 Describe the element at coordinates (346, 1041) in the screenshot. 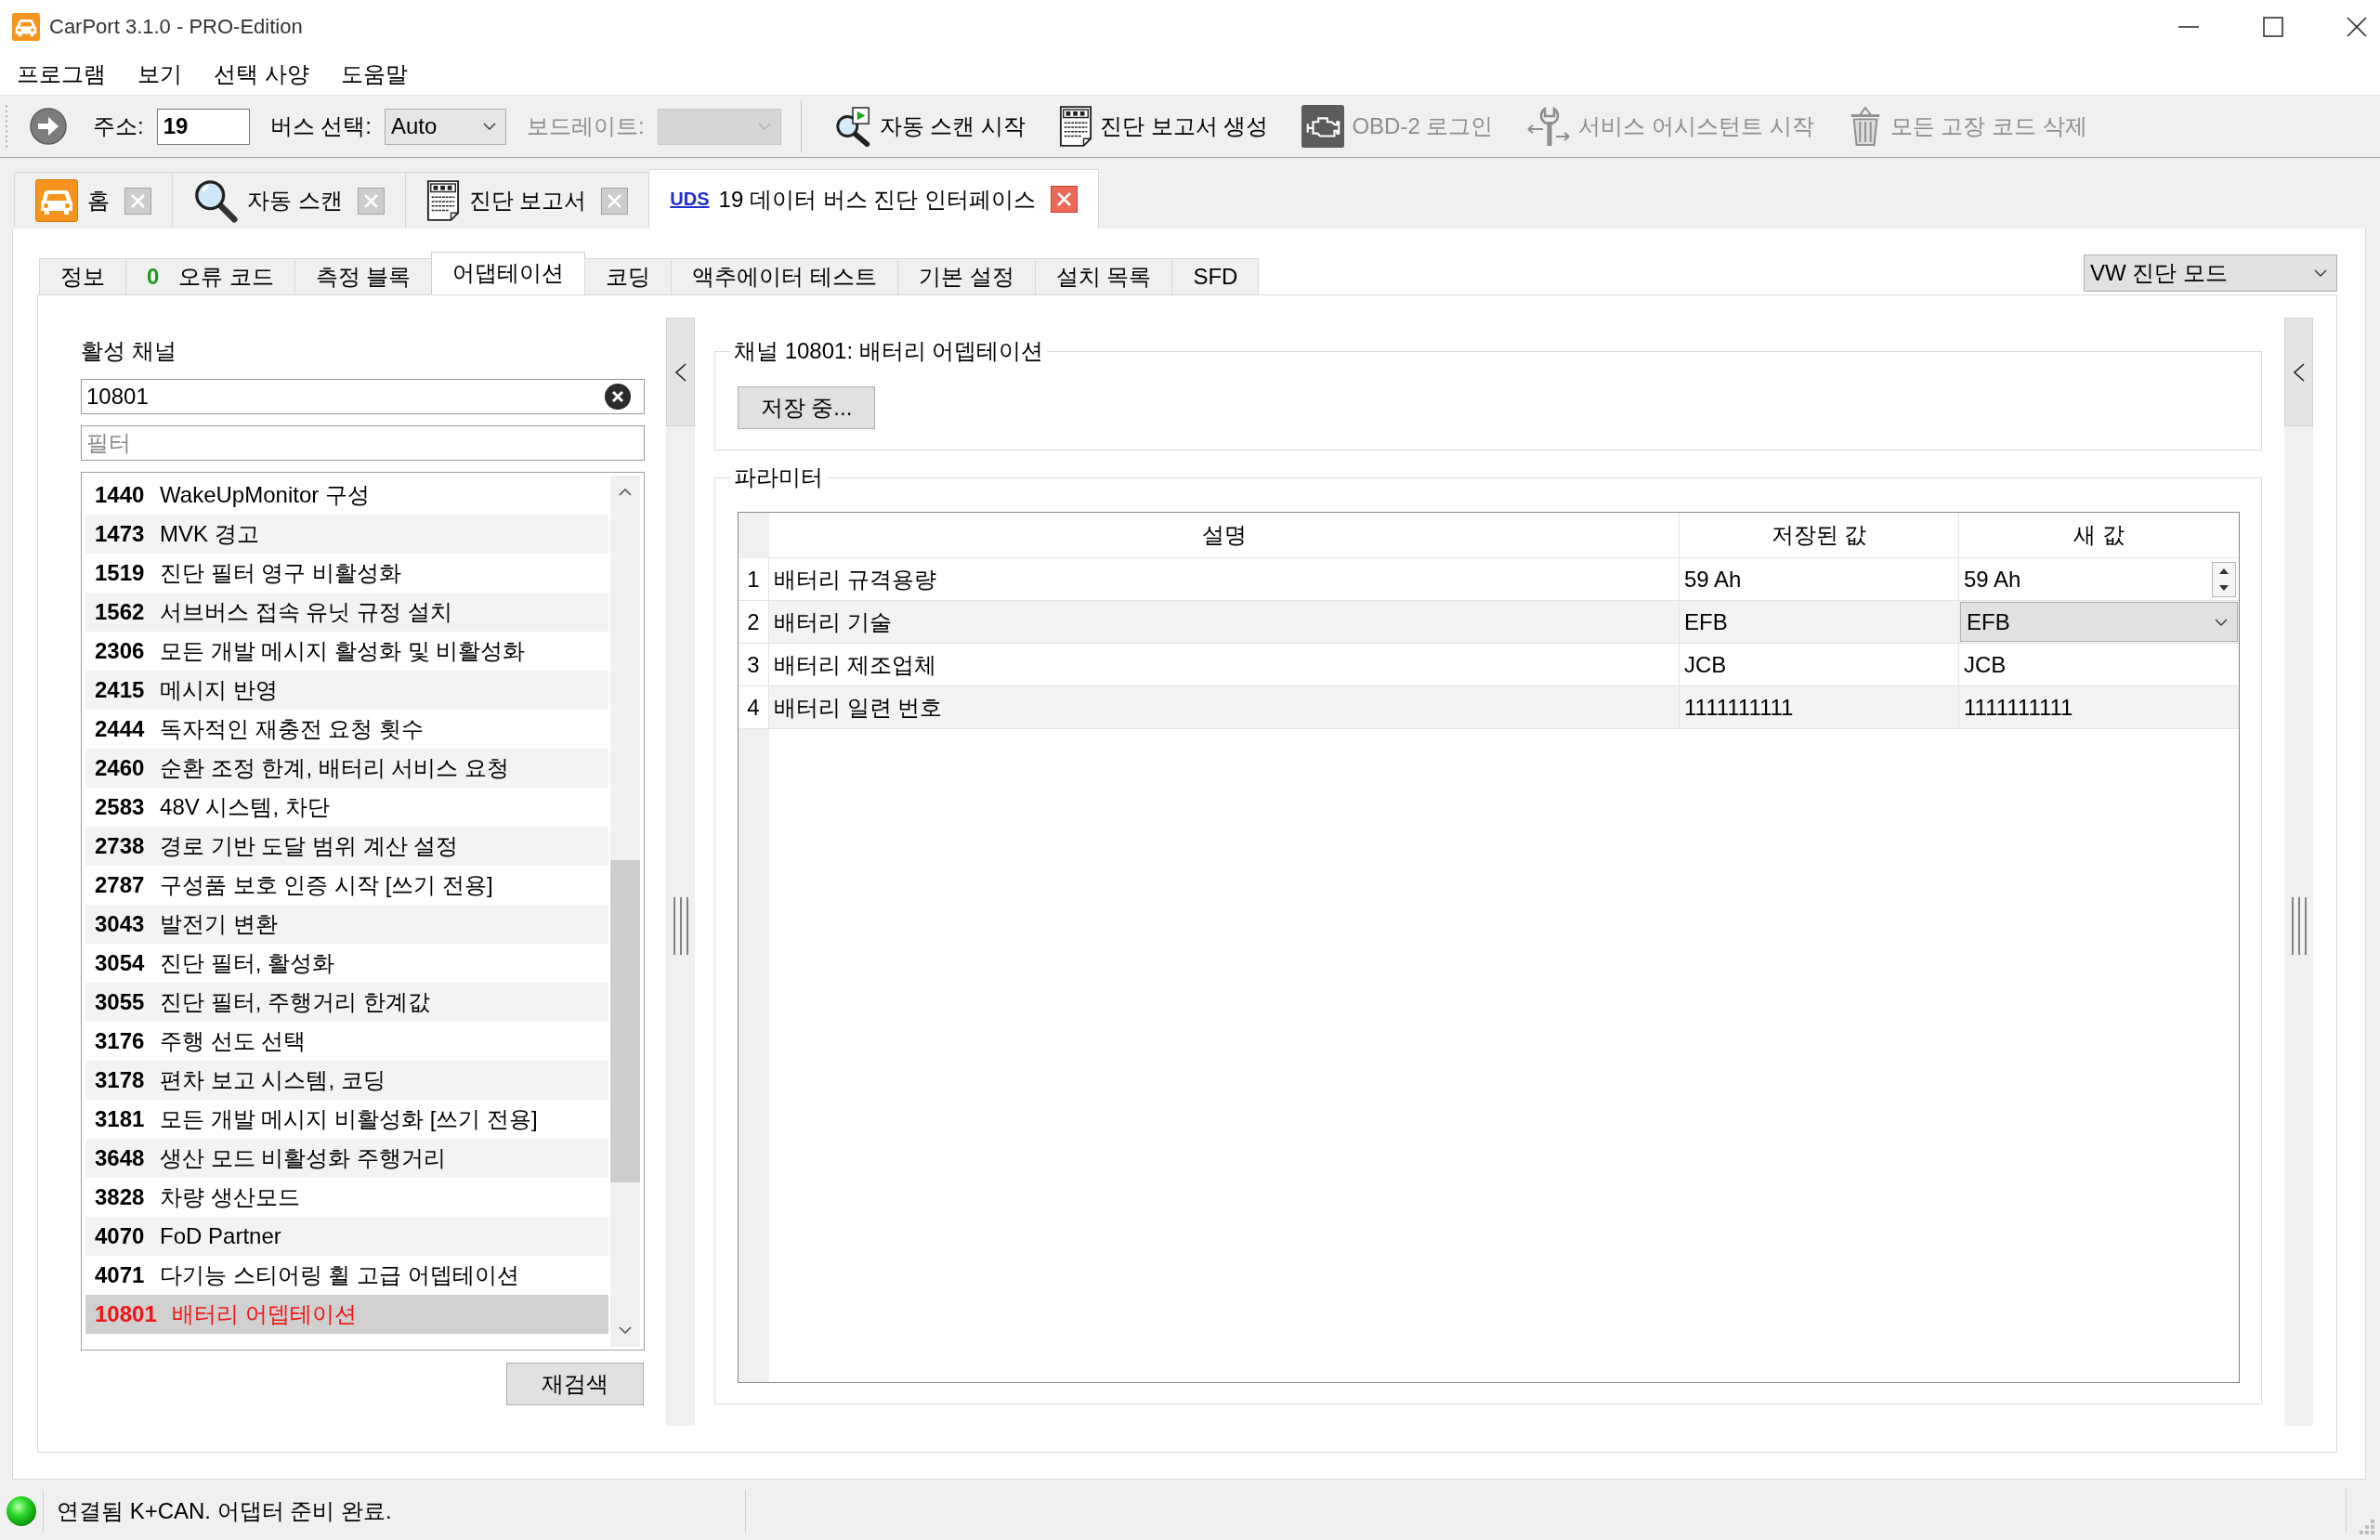

I see `list-item: 3176 주행 선도 선택` at that location.